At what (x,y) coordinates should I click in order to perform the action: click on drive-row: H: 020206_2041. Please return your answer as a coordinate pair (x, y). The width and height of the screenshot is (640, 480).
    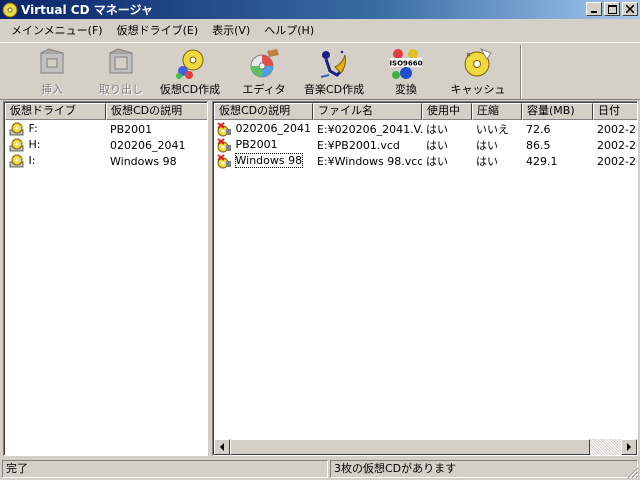
    Looking at the image, I should click on (106, 145).